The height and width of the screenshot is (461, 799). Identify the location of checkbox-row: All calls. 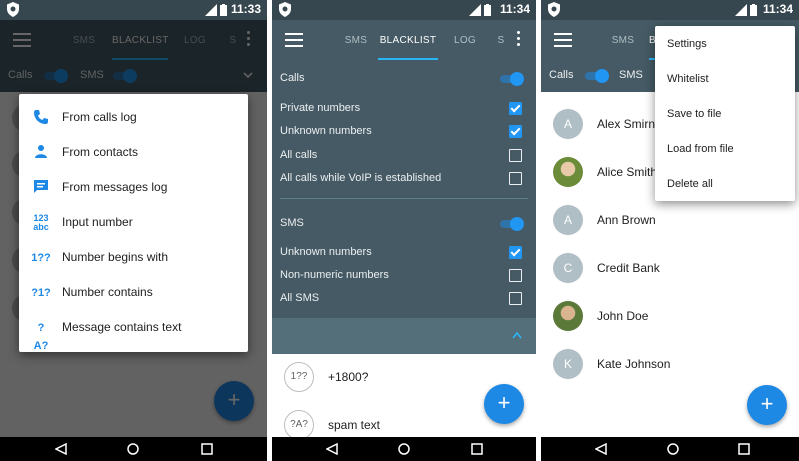
(401, 157).